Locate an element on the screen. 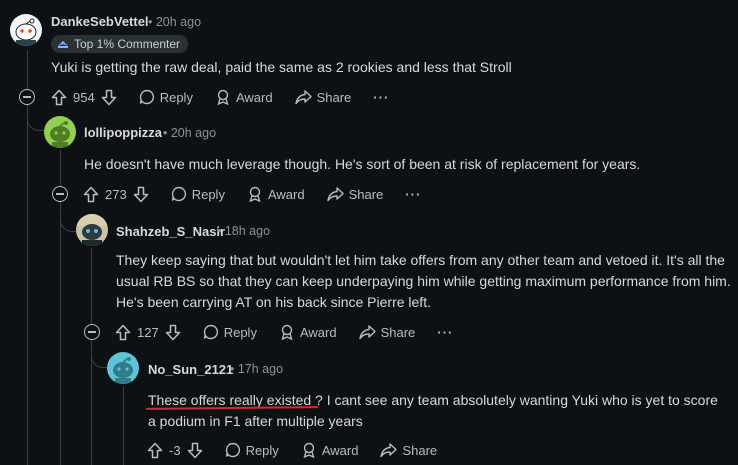 Image resolution: width=738 pixels, height=465 pixels. vote-count: 273 is located at coordinates (116, 194).